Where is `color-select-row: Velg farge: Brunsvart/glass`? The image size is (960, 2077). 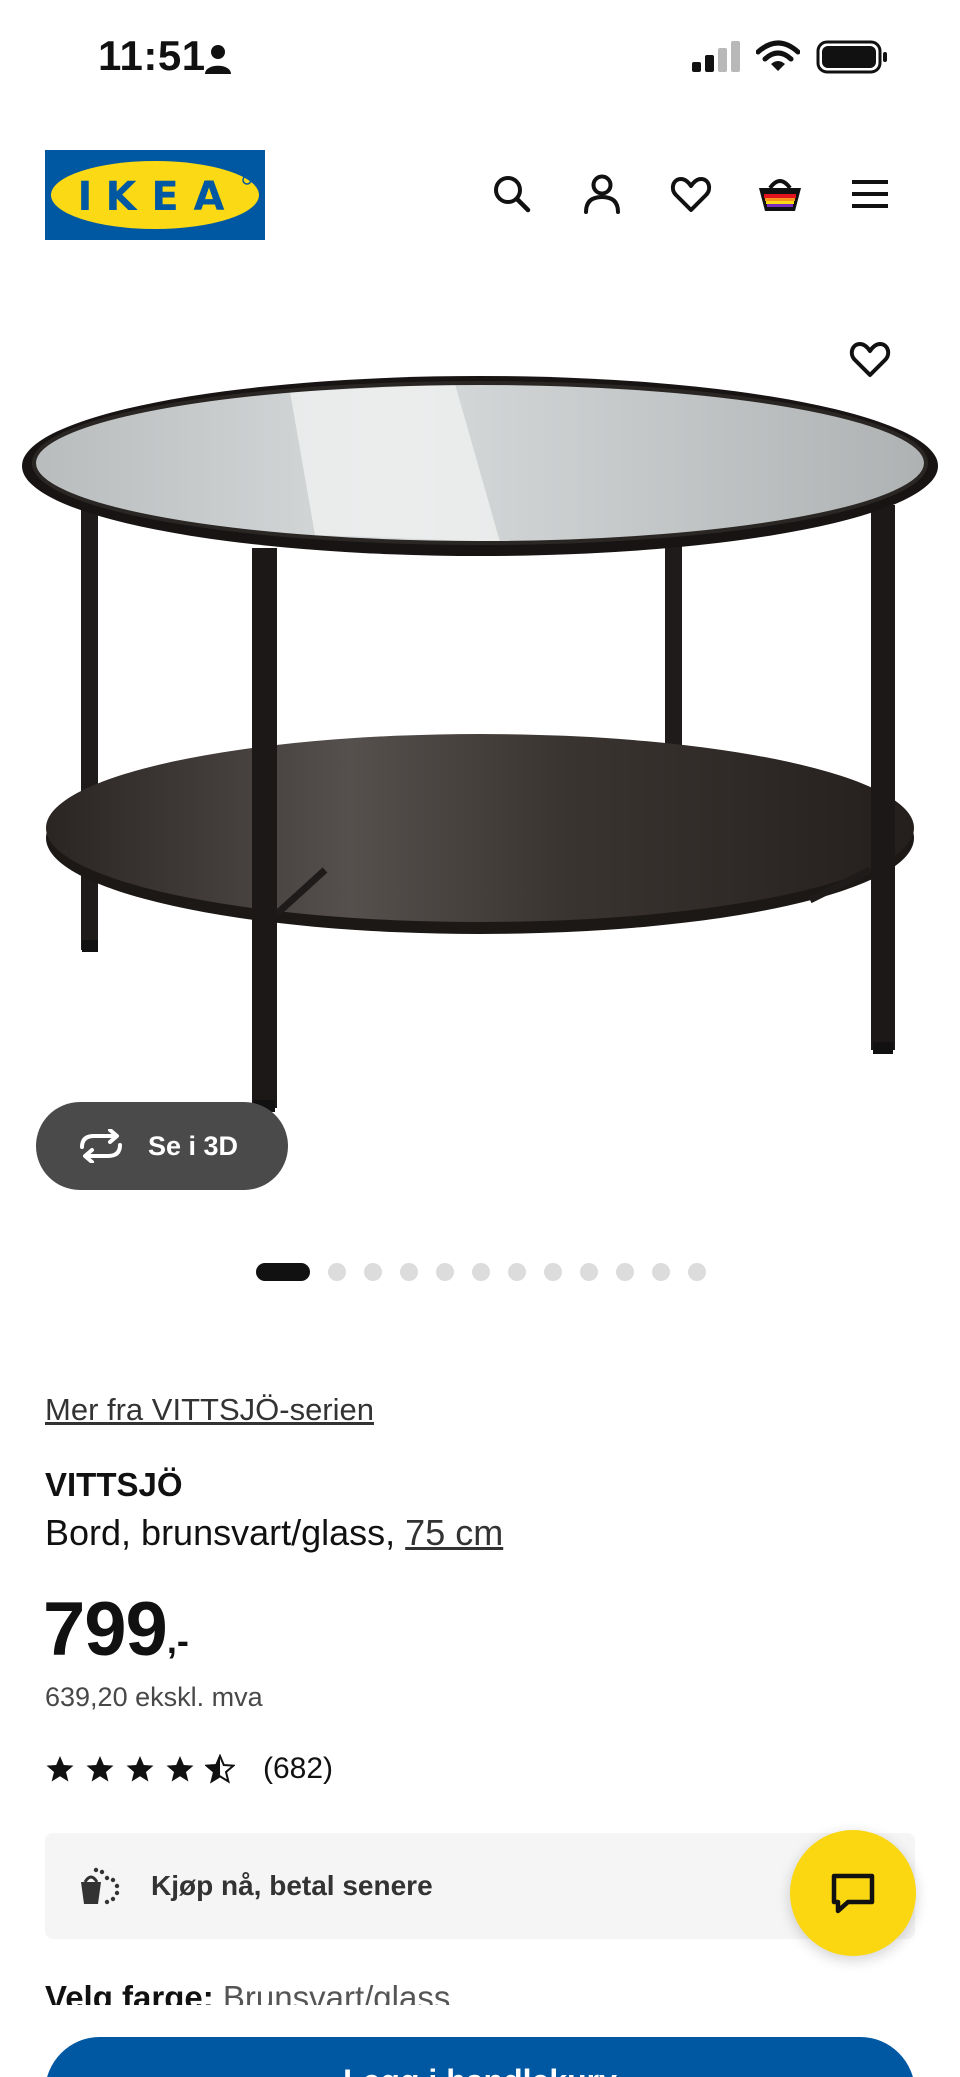 color-select-row: Velg farge: Brunsvart/glass is located at coordinates (247, 1991).